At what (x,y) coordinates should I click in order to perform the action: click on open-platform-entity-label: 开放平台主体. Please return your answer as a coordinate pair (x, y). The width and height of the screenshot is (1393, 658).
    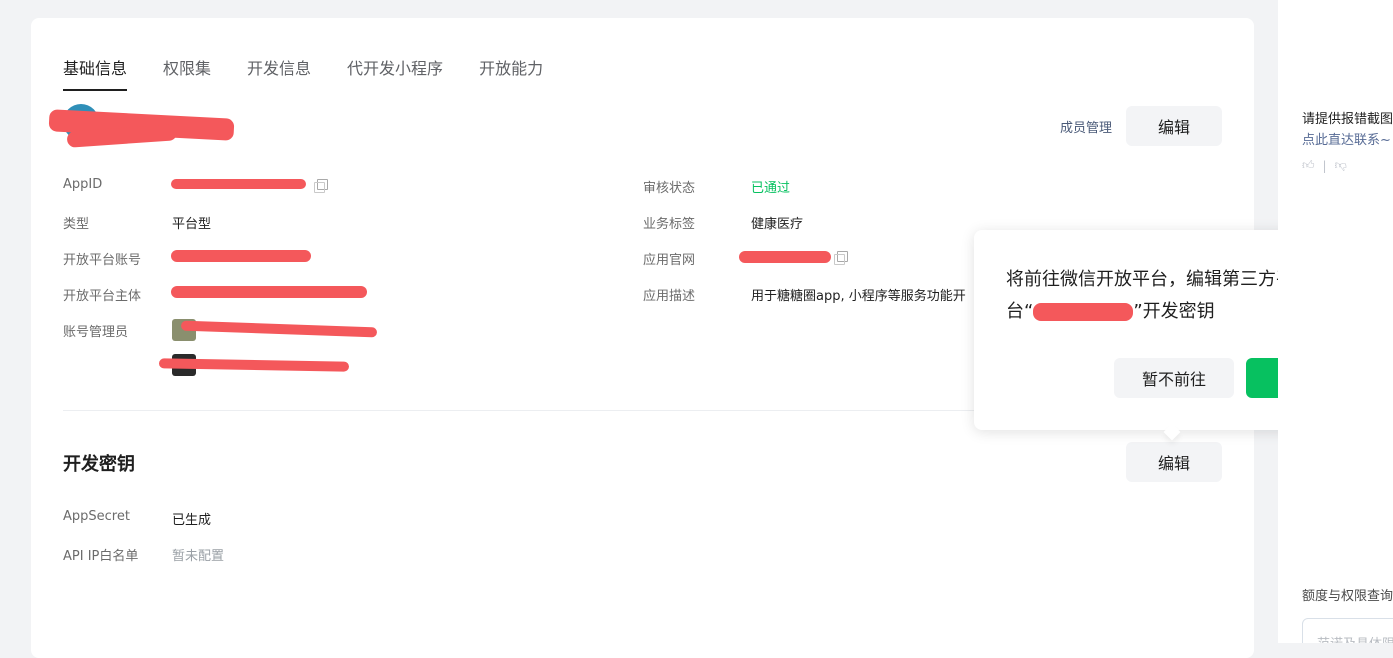
    Looking at the image, I should click on (102, 296).